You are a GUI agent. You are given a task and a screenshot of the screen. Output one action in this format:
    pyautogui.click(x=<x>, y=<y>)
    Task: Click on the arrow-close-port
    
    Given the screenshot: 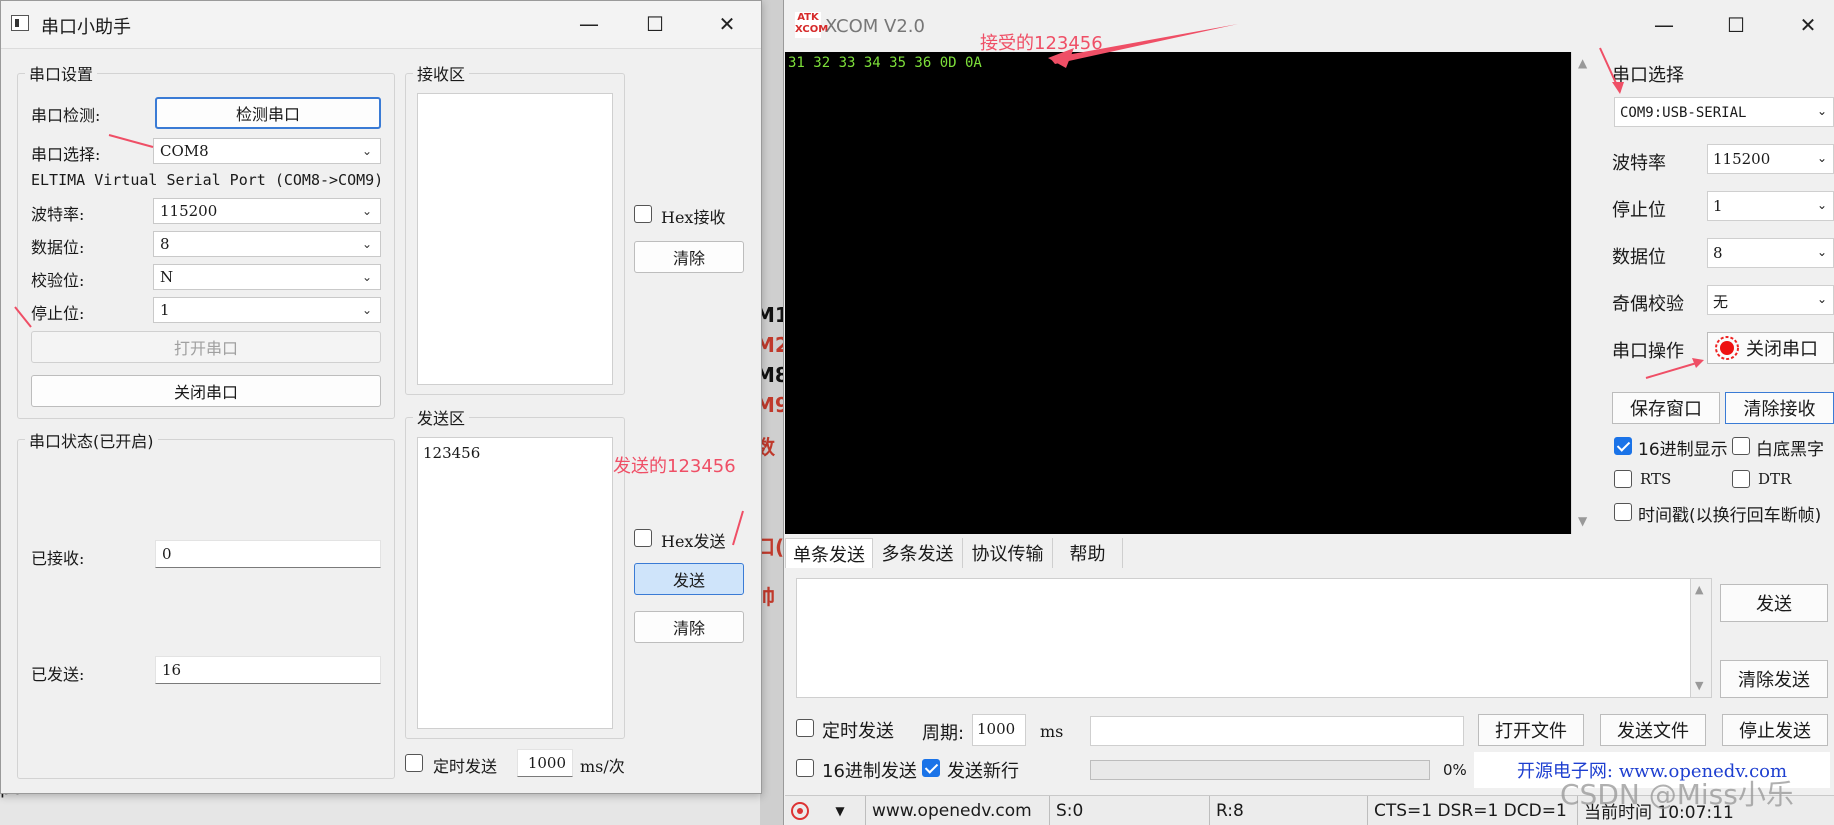 What is the action you would take?
    pyautogui.click(x=1673, y=370)
    